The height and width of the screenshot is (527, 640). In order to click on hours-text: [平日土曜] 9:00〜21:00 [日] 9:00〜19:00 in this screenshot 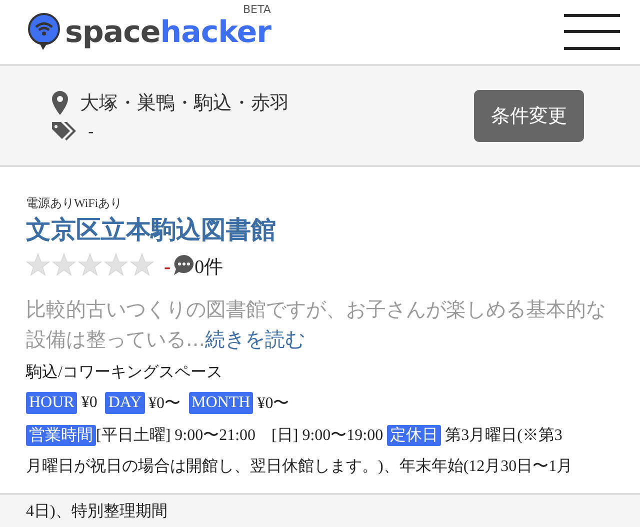, I will do `click(240, 435)`.